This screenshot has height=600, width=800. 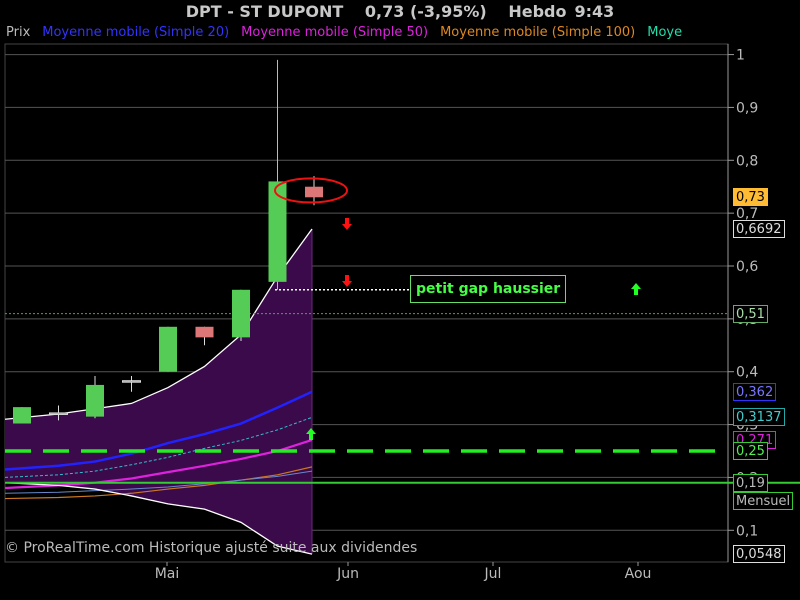 I want to click on price-badge-bb_up: 0,6692, so click(x=759, y=229).